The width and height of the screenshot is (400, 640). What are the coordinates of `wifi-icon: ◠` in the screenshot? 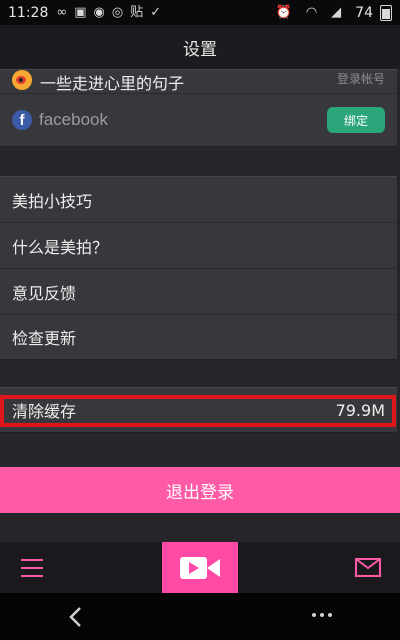 It's located at (311, 12).